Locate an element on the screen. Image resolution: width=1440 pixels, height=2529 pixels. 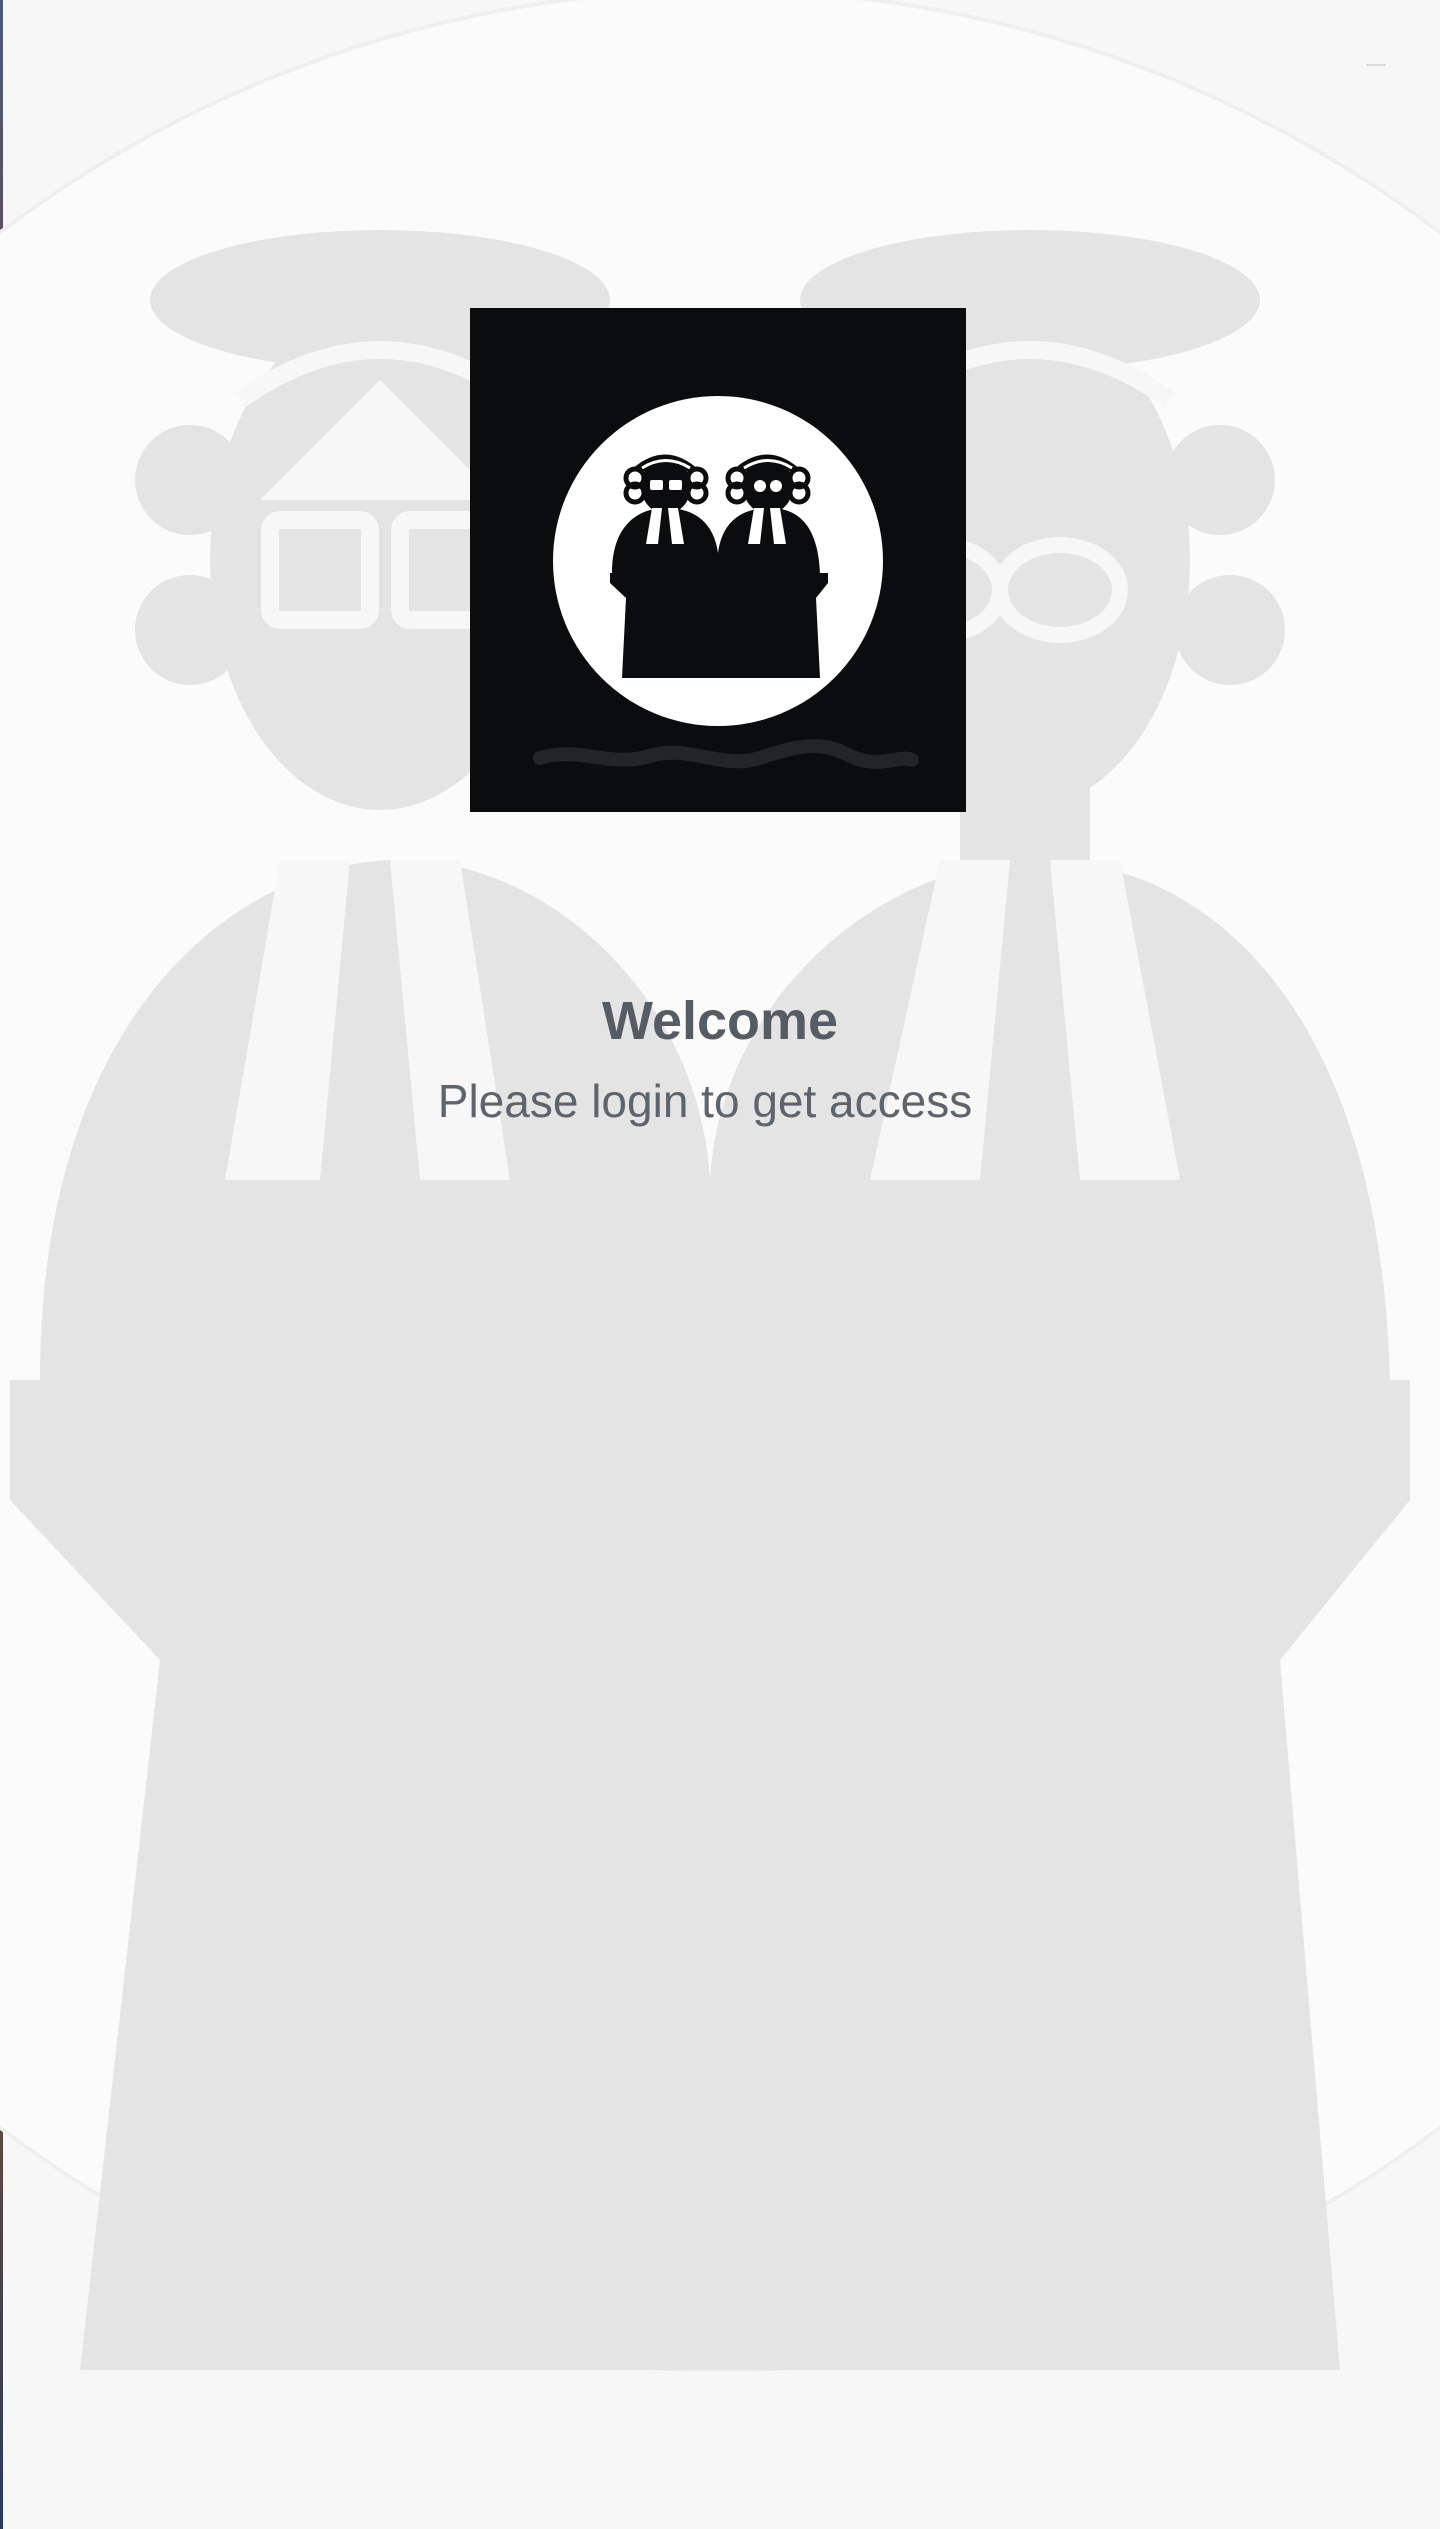
window-control is located at coordinates (1376, 65).